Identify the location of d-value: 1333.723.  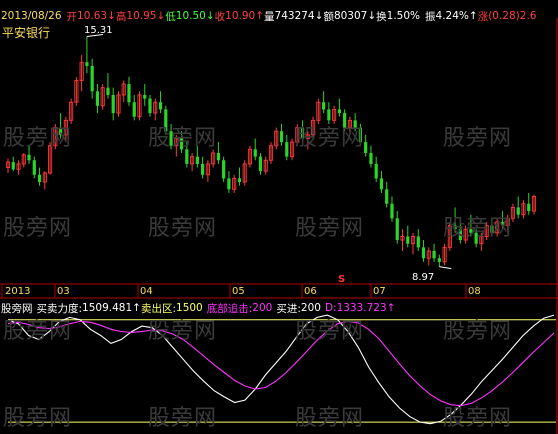
(361, 308).